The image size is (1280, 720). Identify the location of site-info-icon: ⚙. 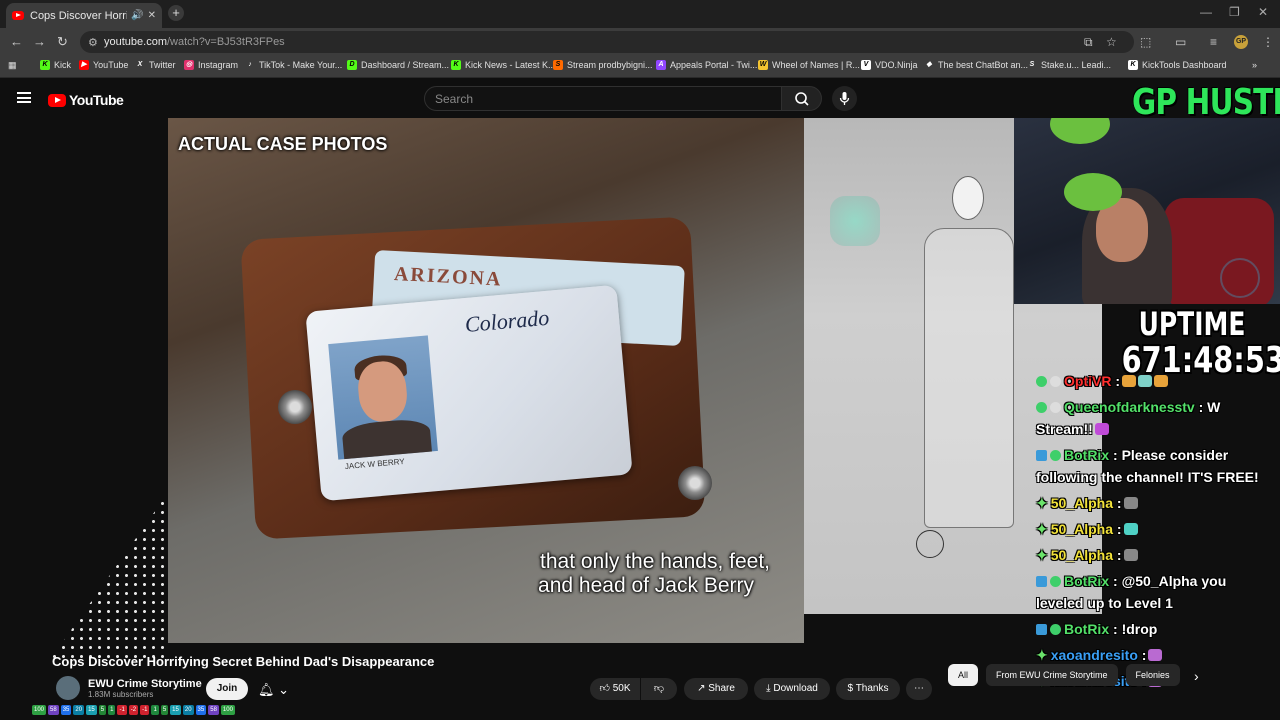
(93, 42).